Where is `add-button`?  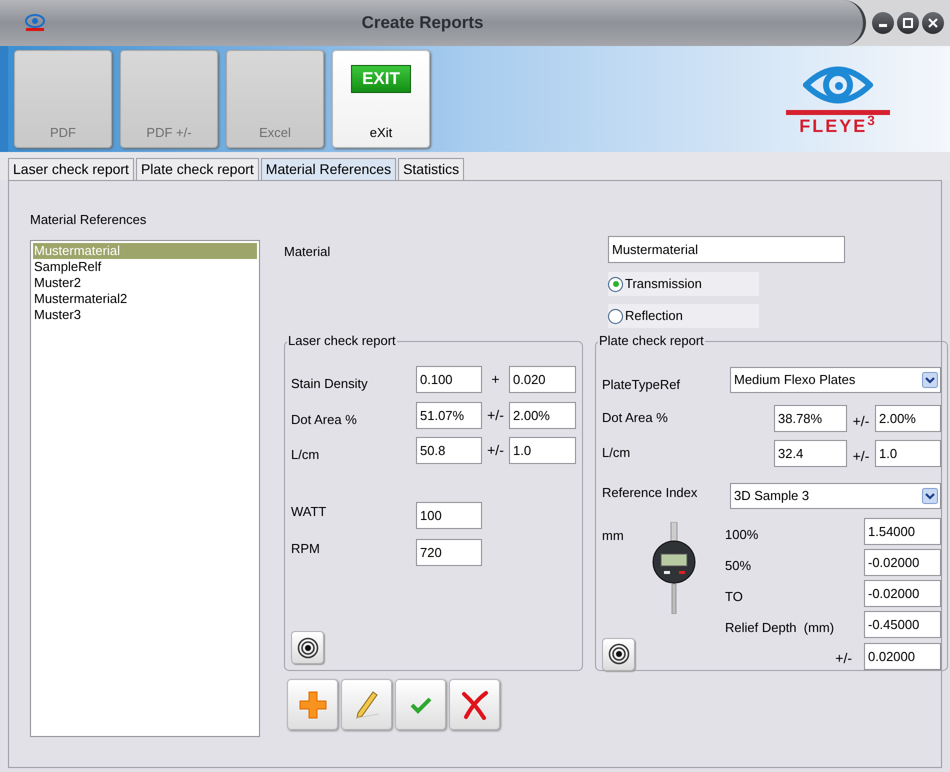
add-button is located at coordinates (312, 704).